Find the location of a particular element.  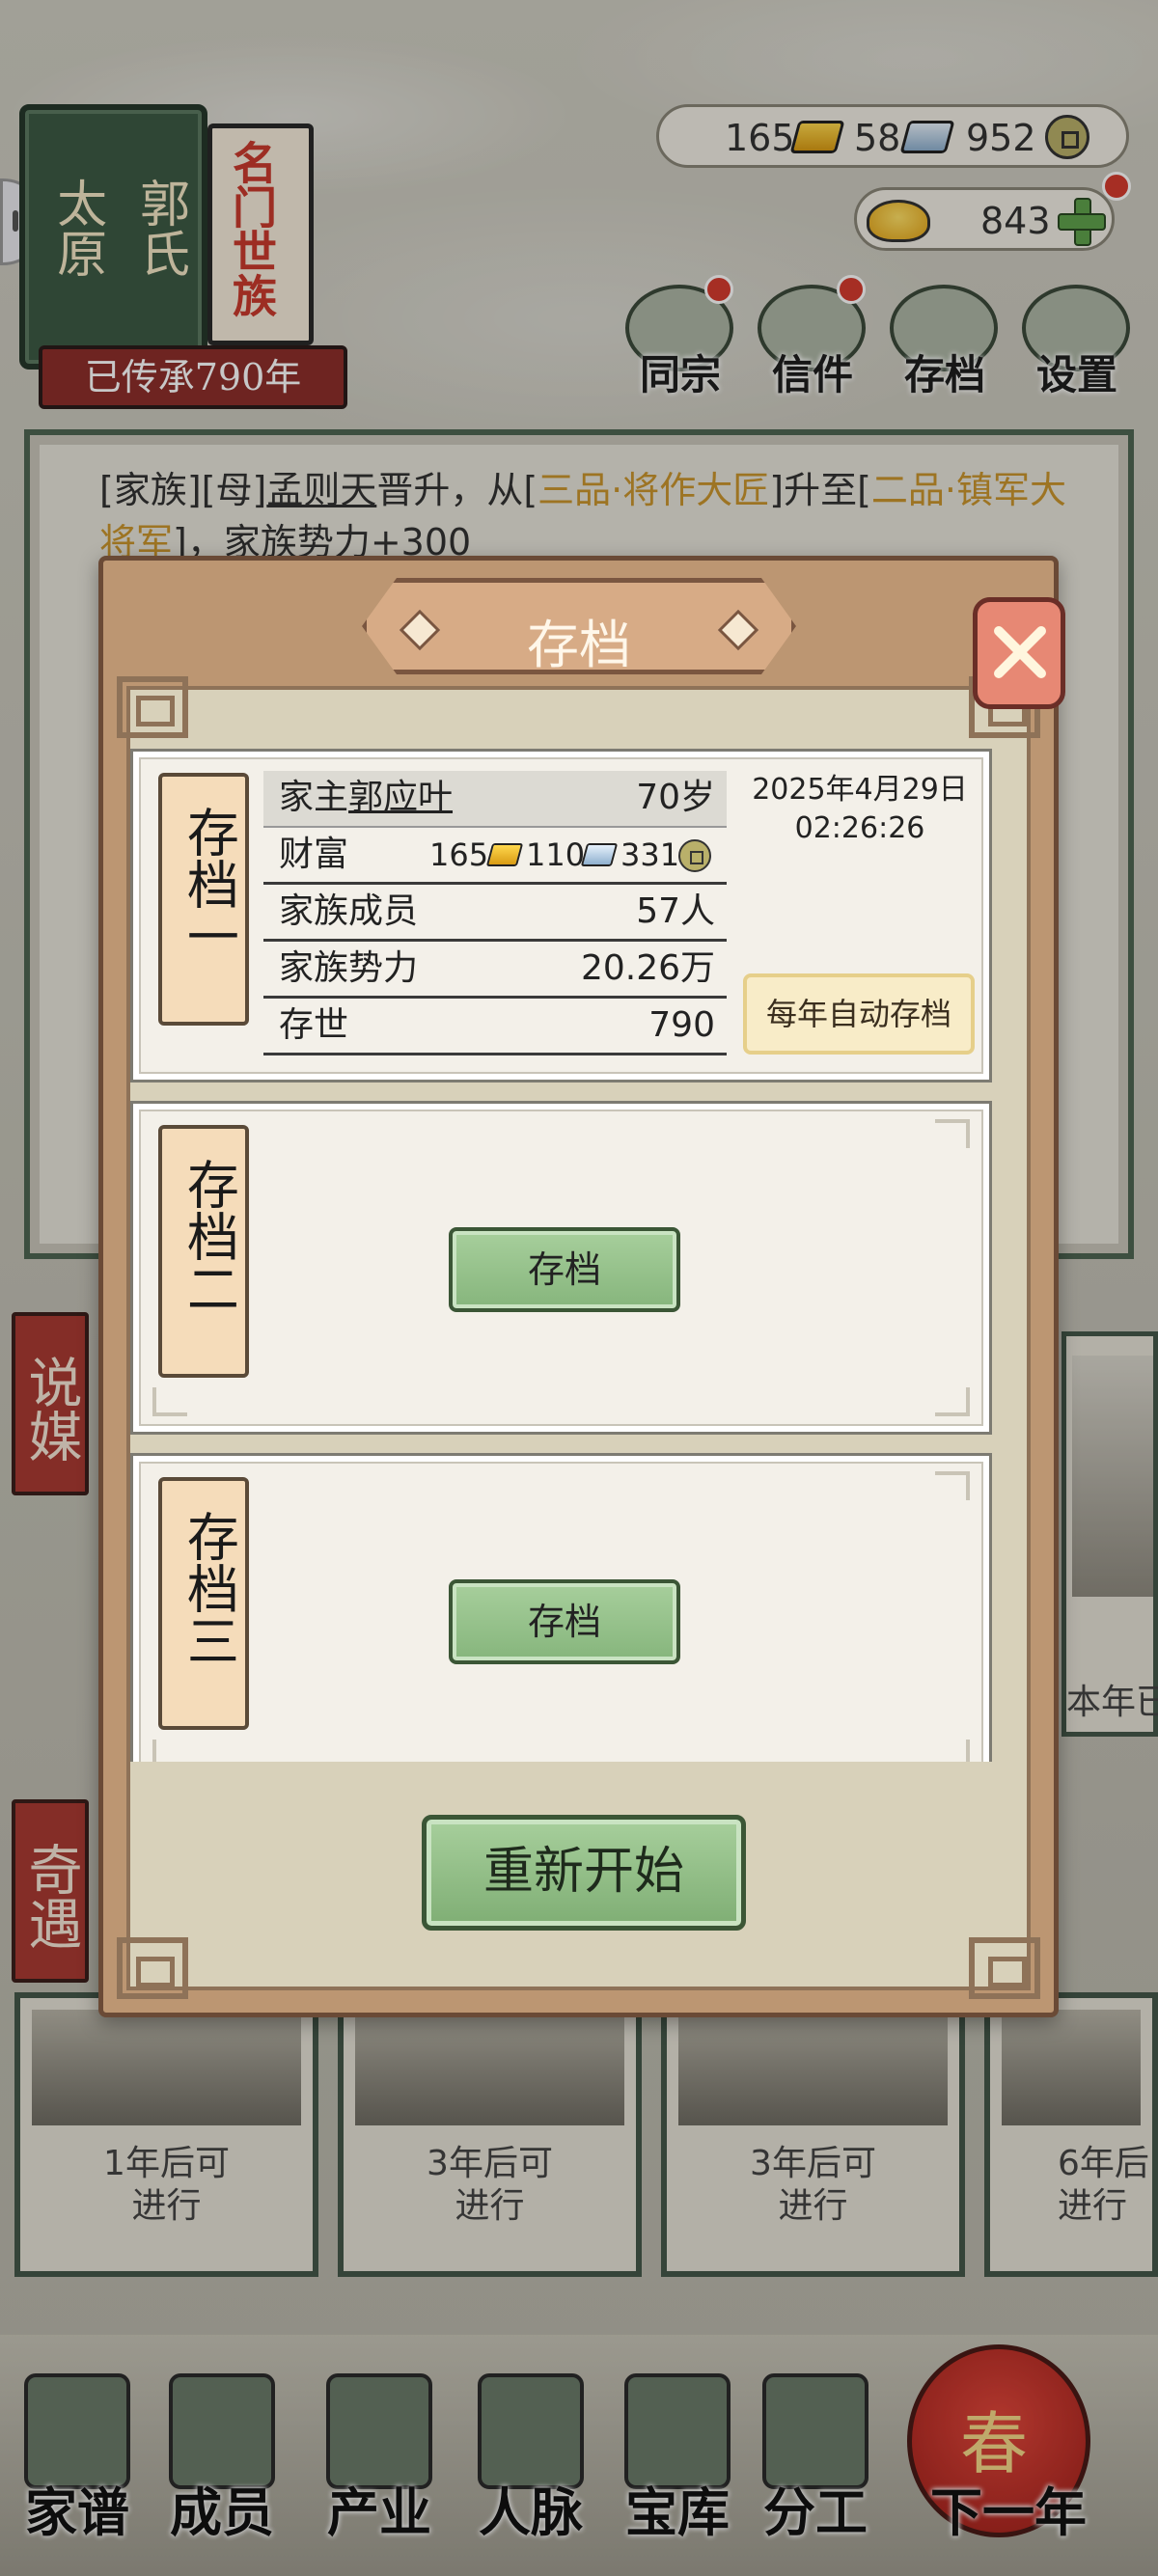

members-value: 57人 is located at coordinates (675, 911).